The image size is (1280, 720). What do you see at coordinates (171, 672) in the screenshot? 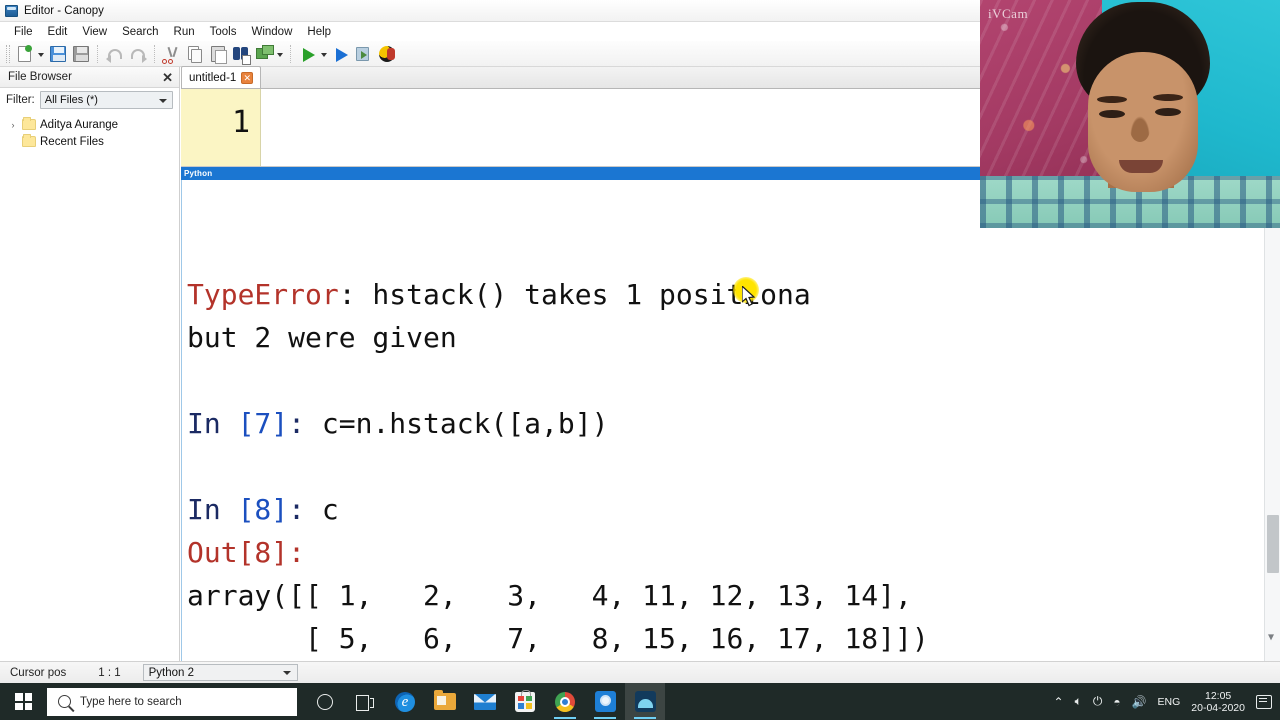
I see `interpreter-value: Python 2` at bounding box center [171, 672].